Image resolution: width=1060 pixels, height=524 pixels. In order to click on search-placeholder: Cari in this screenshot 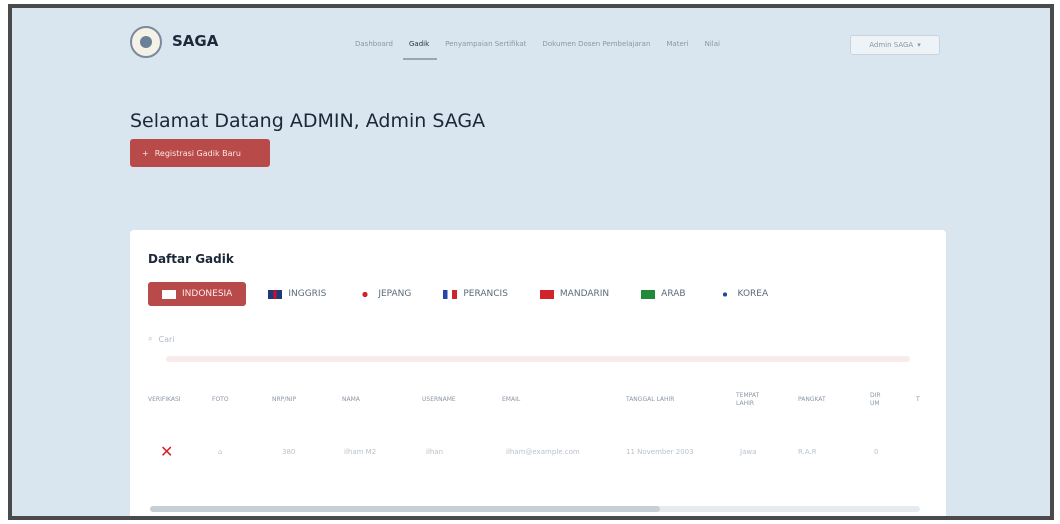, I will do `click(166, 339)`.